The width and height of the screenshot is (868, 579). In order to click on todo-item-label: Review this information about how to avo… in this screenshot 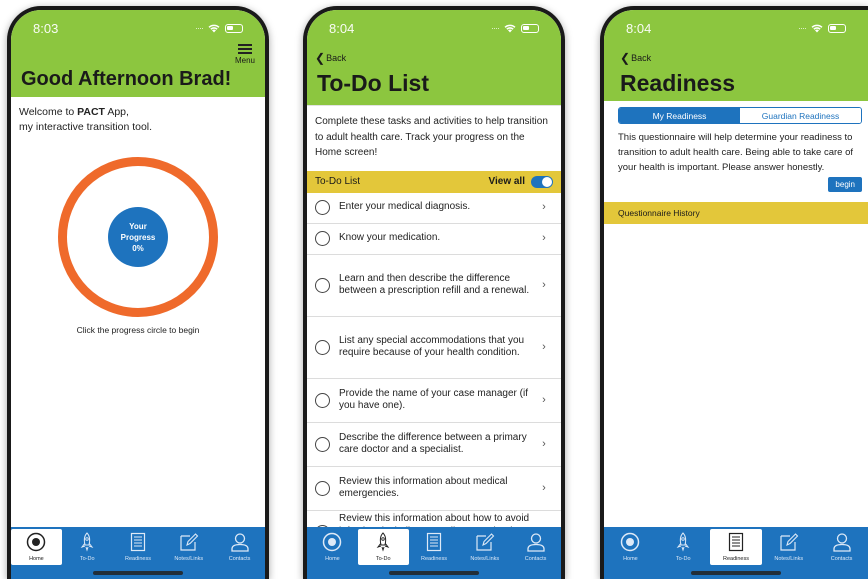, I will do `click(434, 520)`.